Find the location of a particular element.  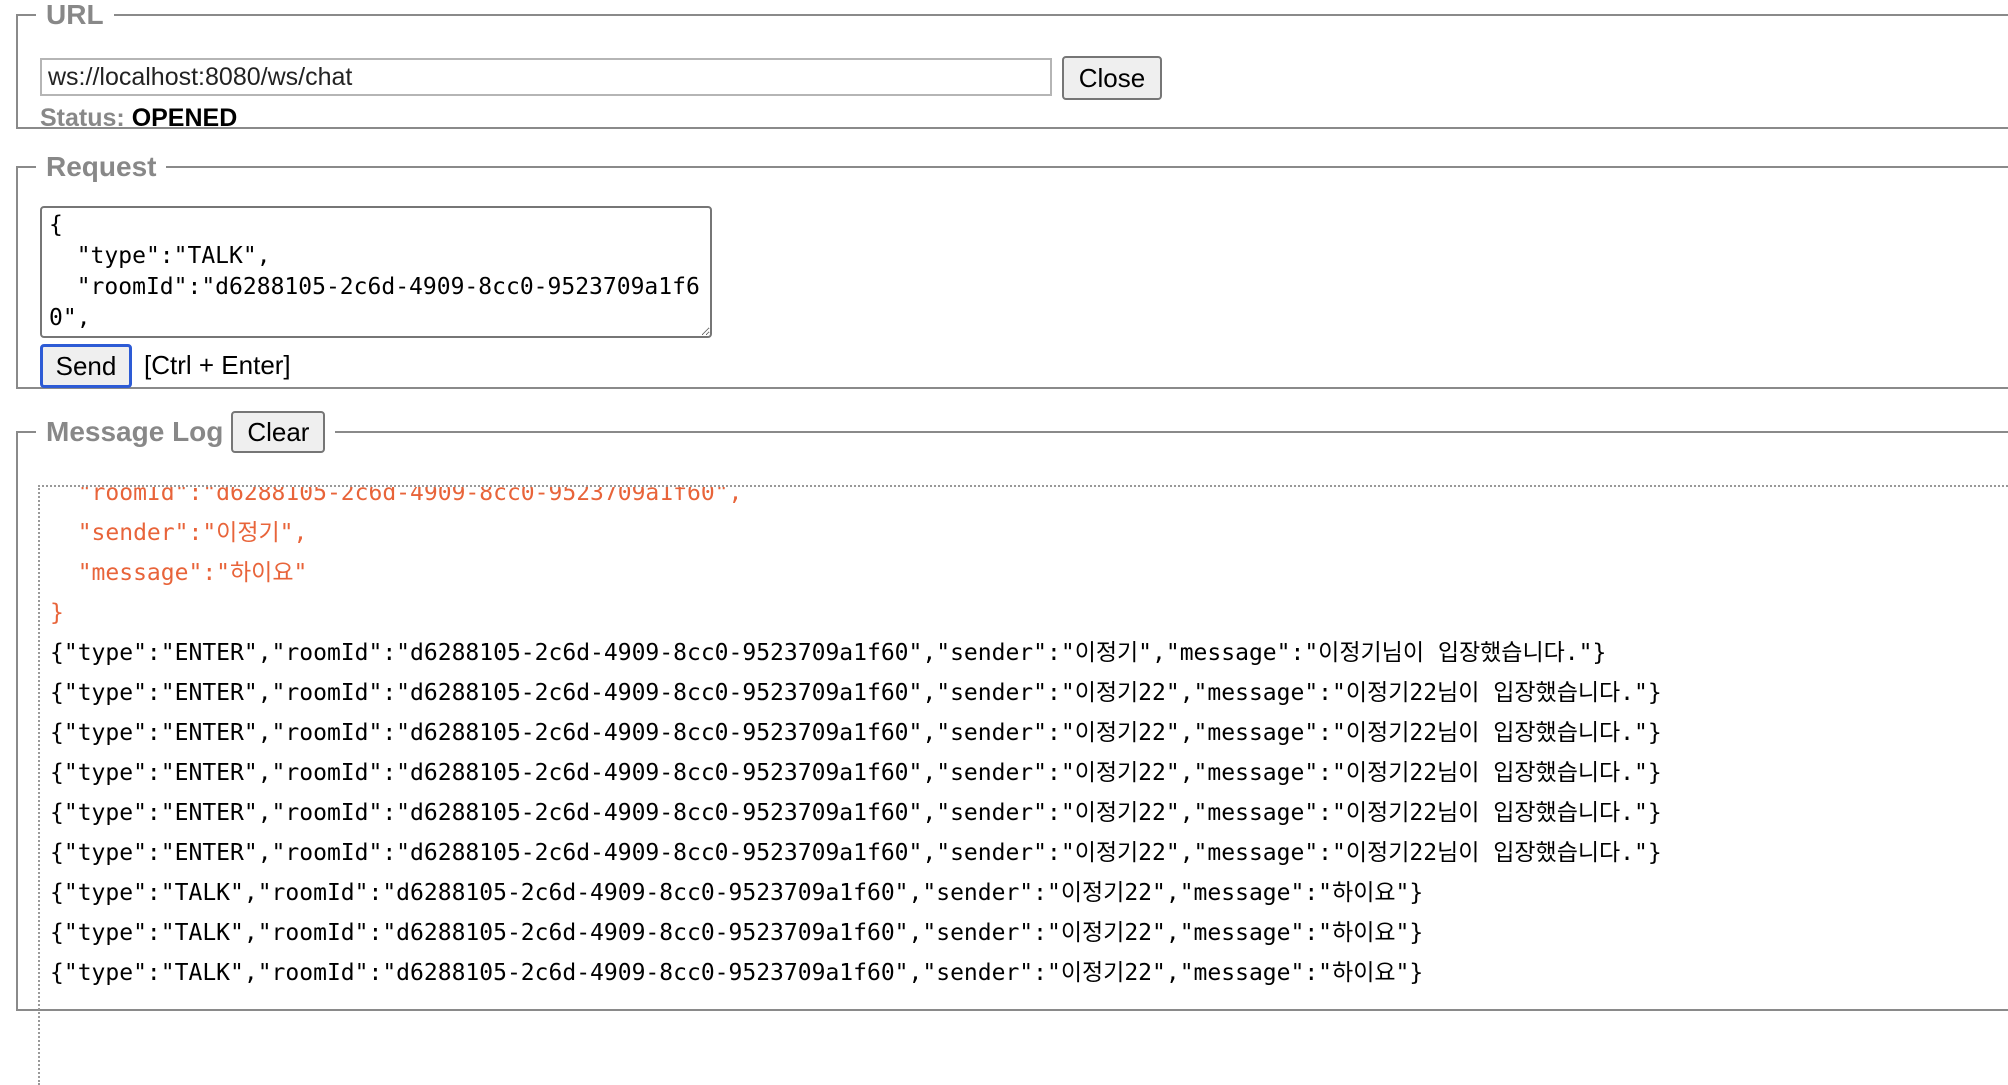

message-log-title: Message Log is located at coordinates (135, 431).